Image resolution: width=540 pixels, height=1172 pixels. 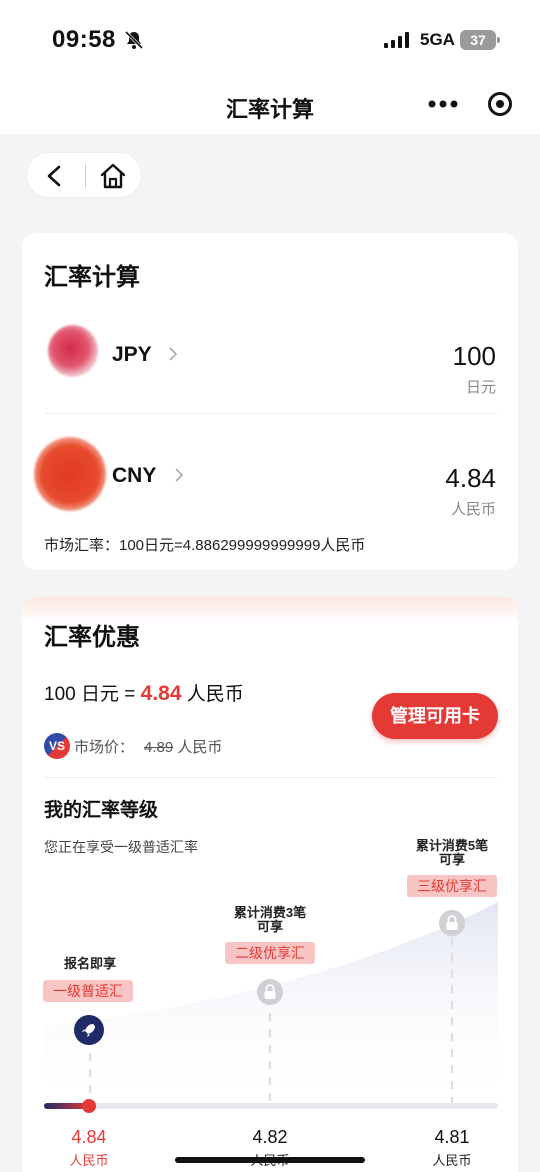 I want to click on tier2-note: 累计消费3笔 可享, so click(x=270, y=920).